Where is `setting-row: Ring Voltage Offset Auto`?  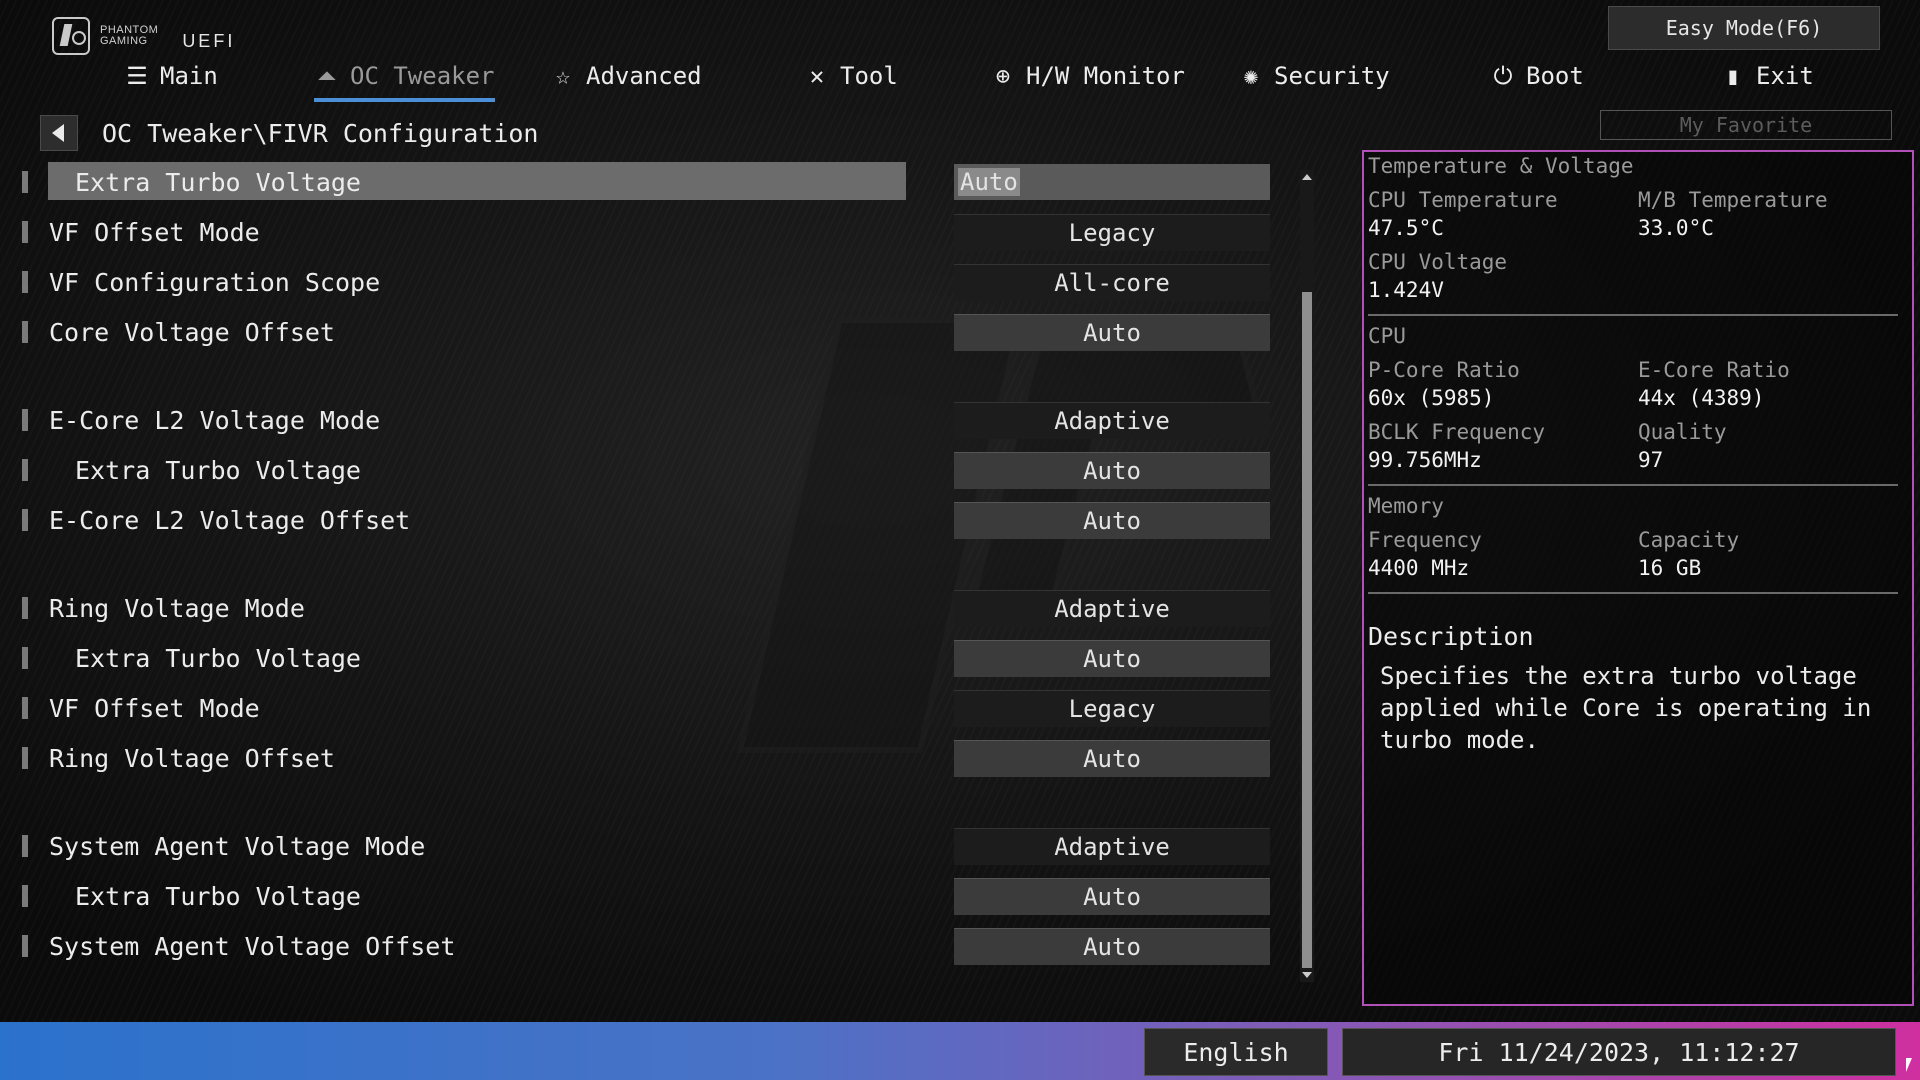
setting-row: Ring Voltage Offset Auto is located at coordinates (645, 758).